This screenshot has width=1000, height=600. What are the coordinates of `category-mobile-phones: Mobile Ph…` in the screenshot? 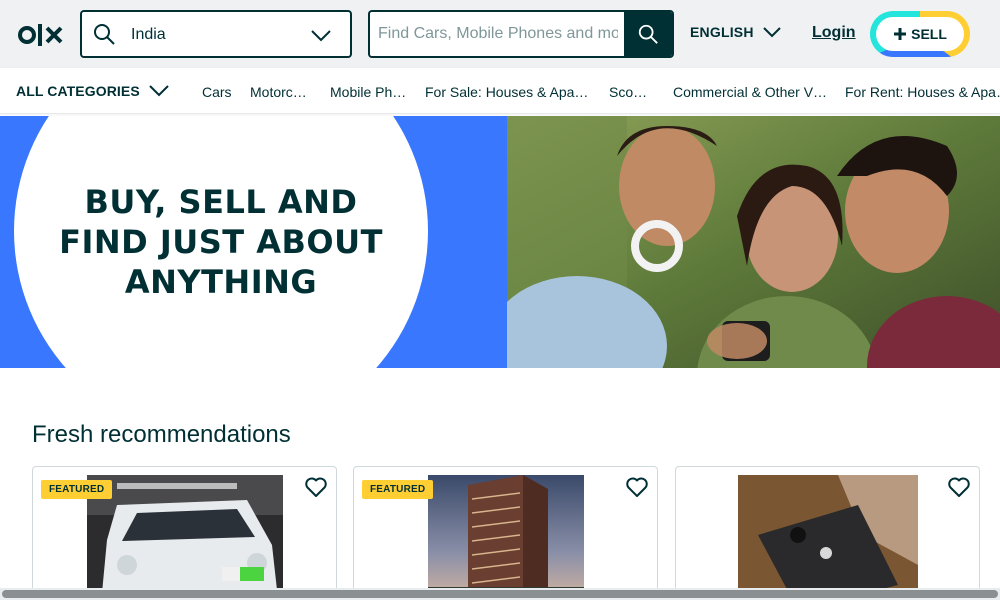 It's located at (368, 92).